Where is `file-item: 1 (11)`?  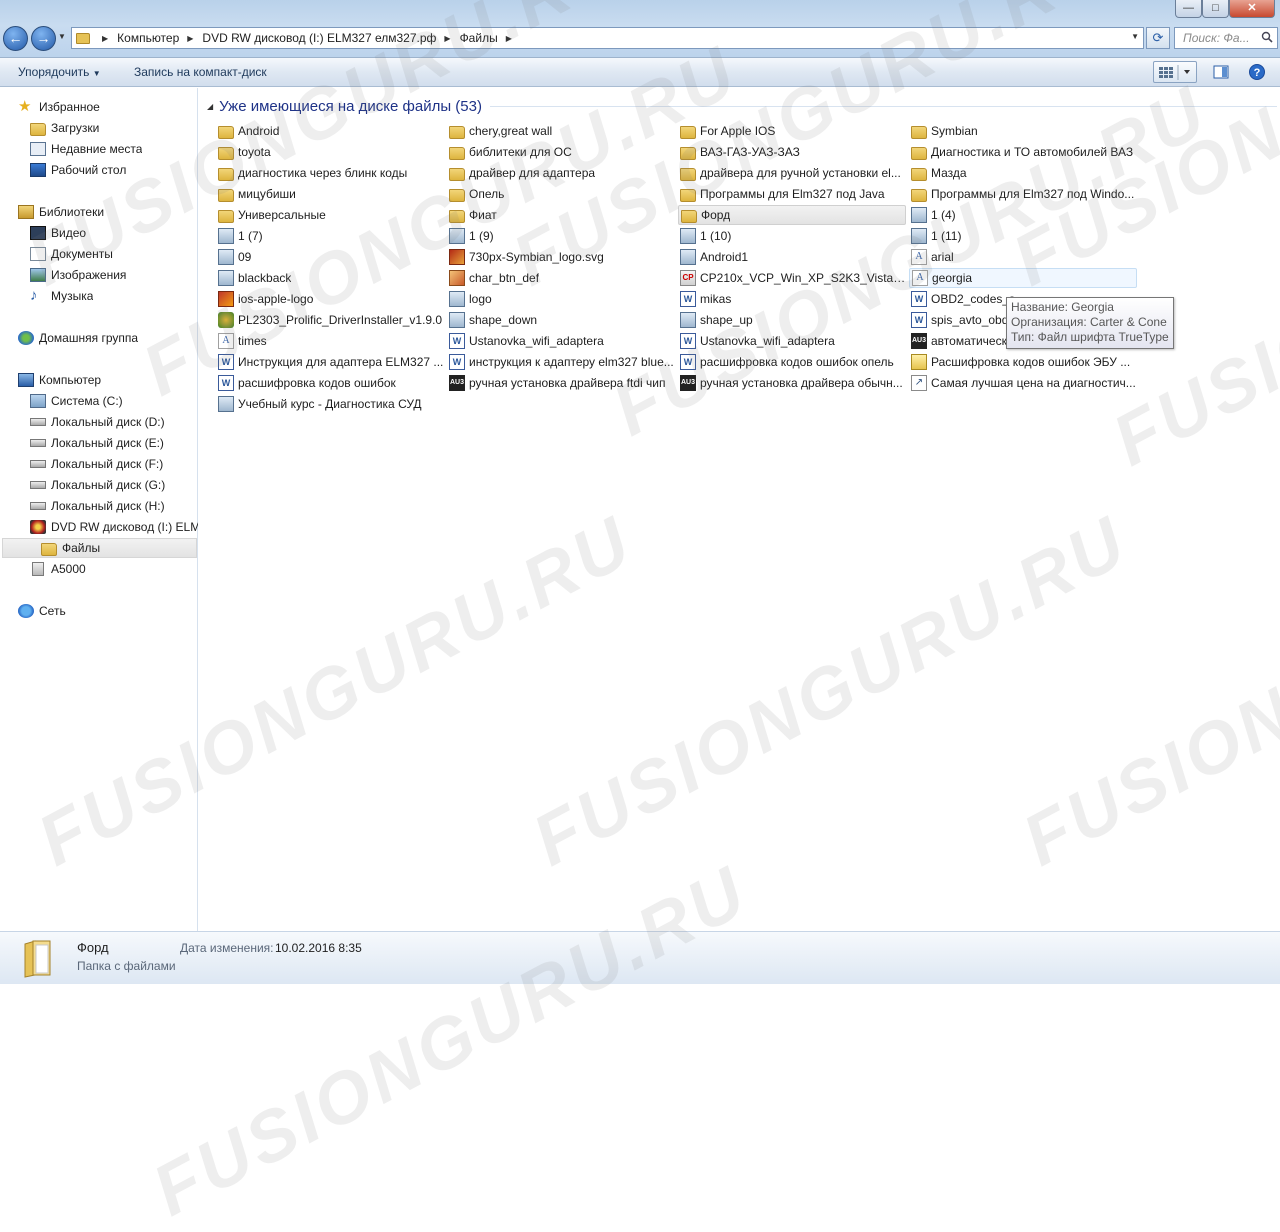 file-item: 1 (11) is located at coordinates (1023, 236).